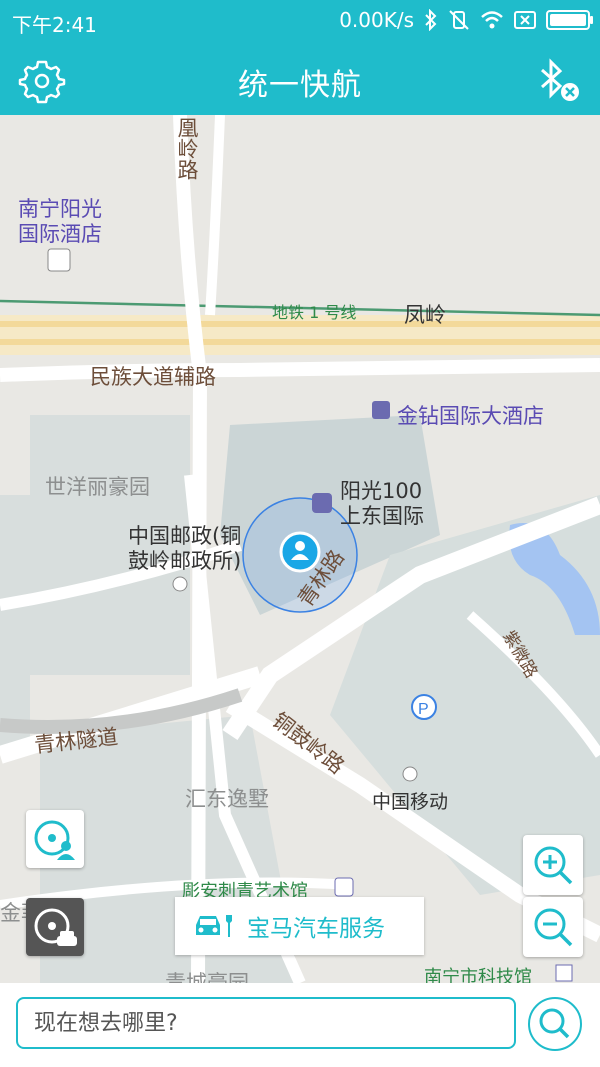 The width and height of the screenshot is (600, 1067). I want to click on no-sim-icon, so click(525, 20).